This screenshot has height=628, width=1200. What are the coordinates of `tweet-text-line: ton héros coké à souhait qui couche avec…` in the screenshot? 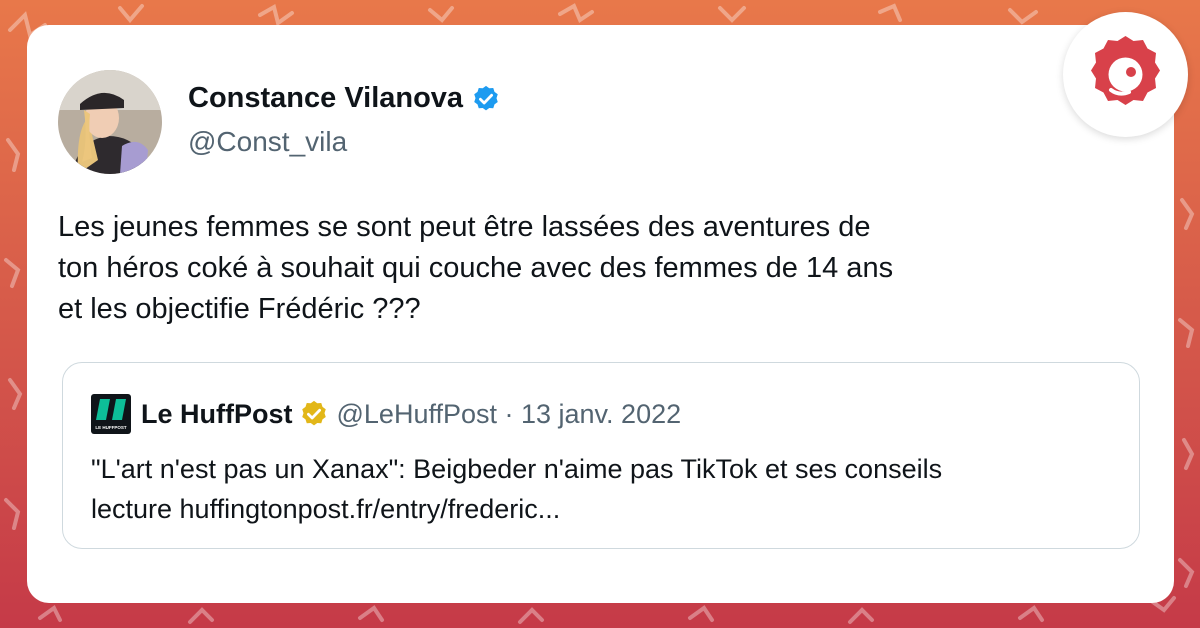 It's located at (476, 268).